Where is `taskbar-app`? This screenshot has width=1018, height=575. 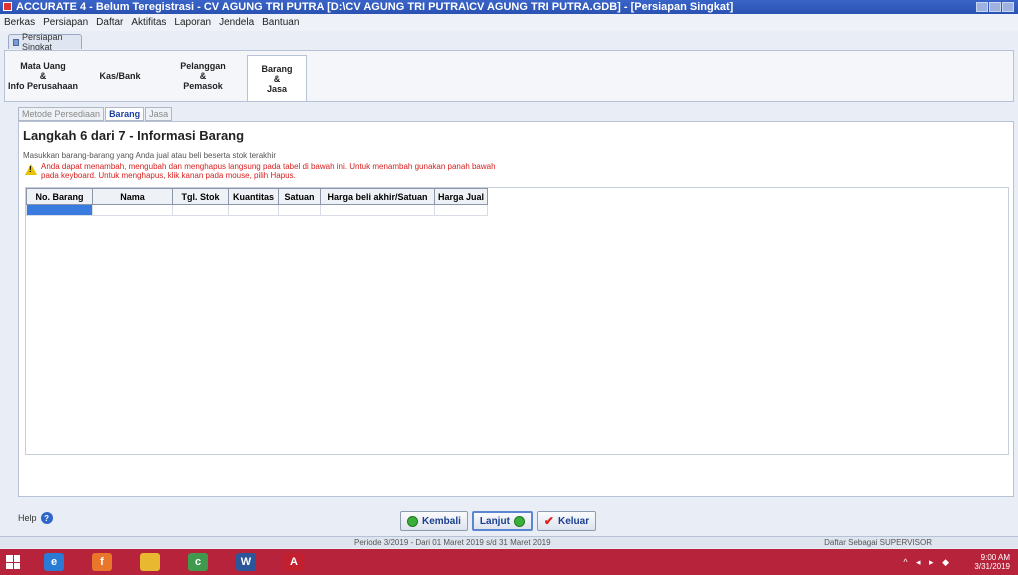 taskbar-app is located at coordinates (150, 562).